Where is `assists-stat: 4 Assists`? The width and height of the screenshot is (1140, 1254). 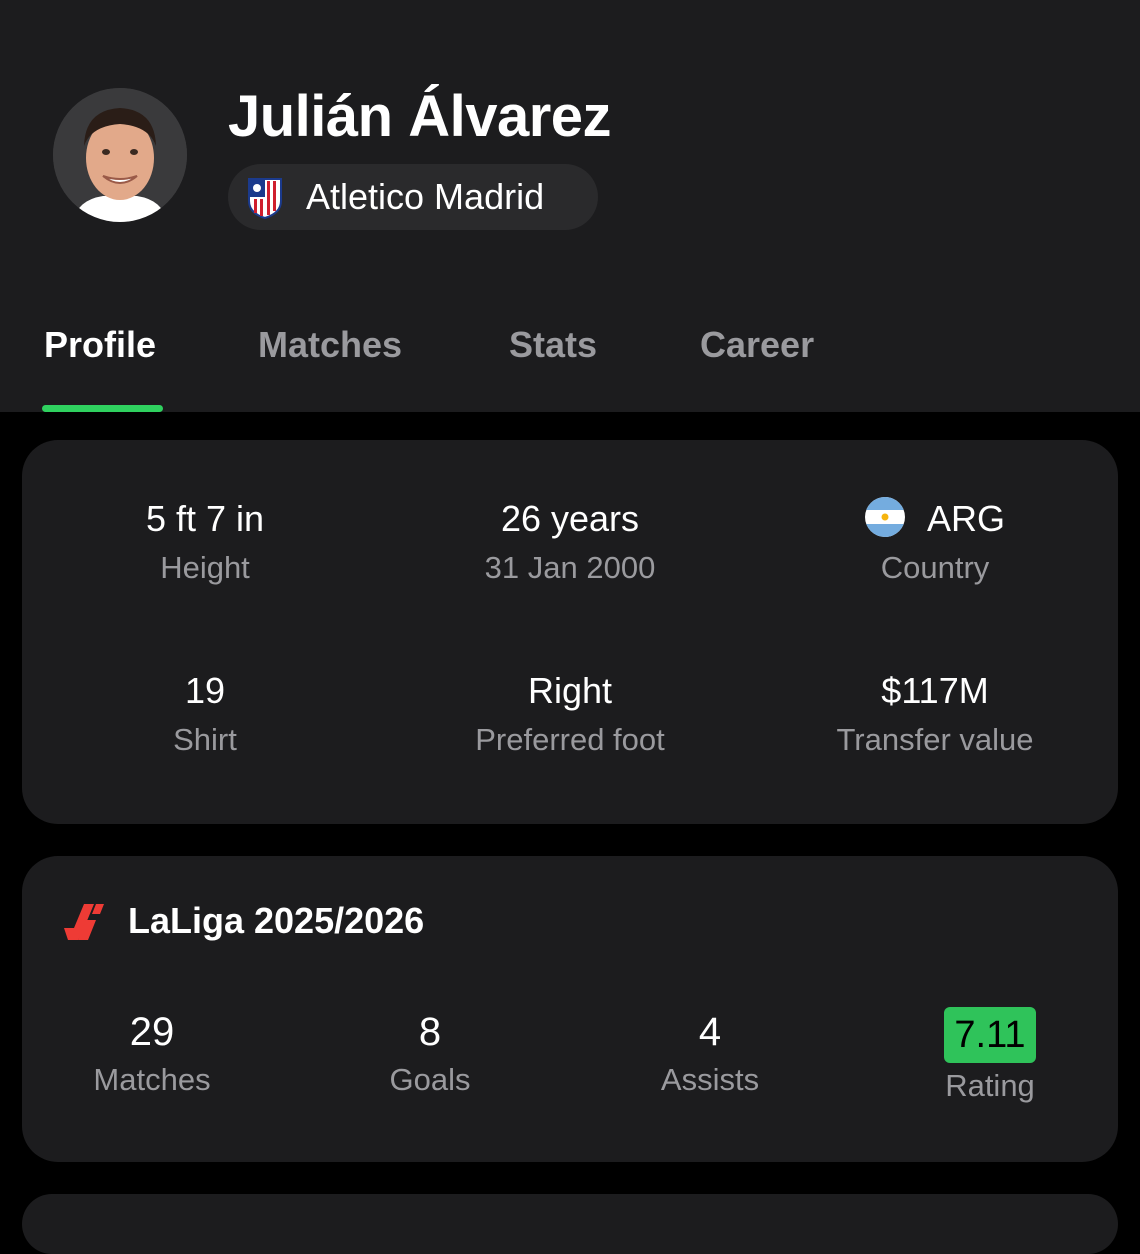 assists-stat: 4 Assists is located at coordinates (710, 1053).